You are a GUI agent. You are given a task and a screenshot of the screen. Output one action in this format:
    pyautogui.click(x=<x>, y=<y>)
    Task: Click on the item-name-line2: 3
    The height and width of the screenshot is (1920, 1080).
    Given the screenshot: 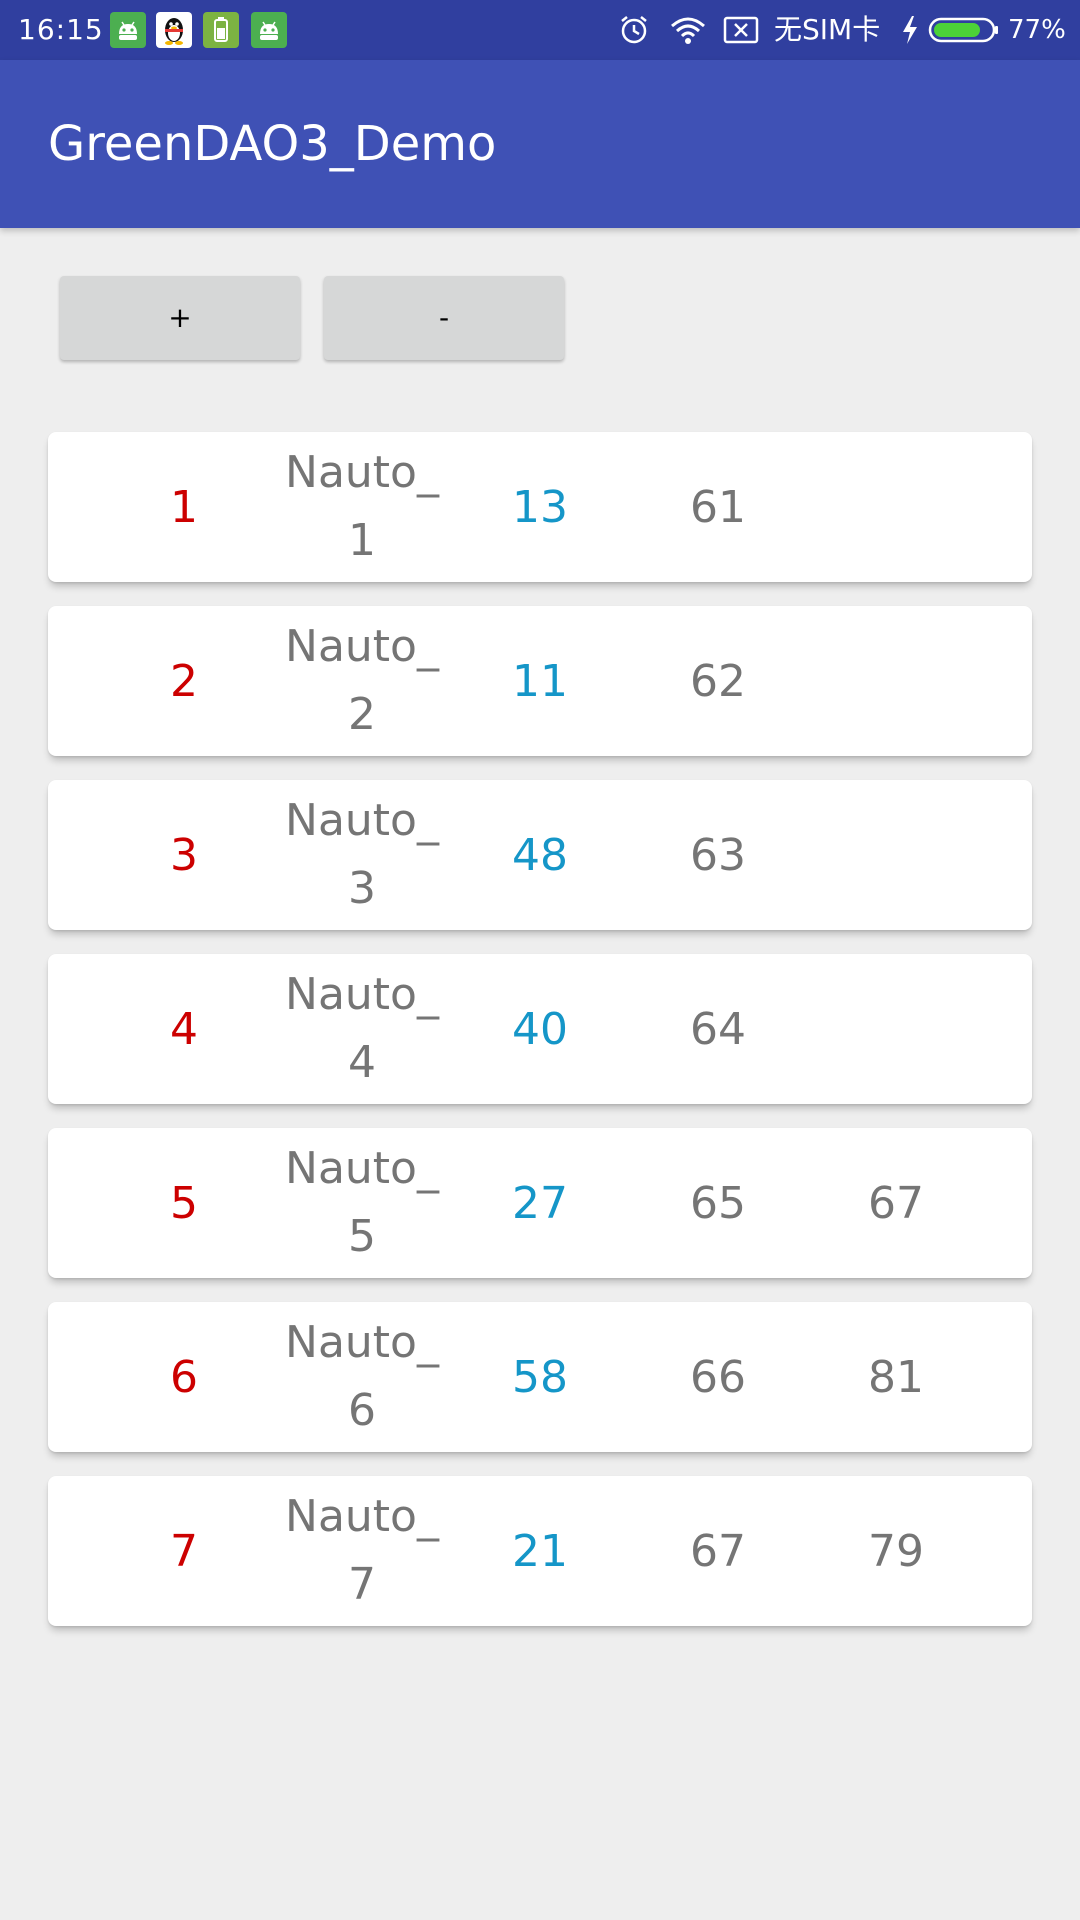 What is the action you would take?
    pyautogui.click(x=362, y=888)
    